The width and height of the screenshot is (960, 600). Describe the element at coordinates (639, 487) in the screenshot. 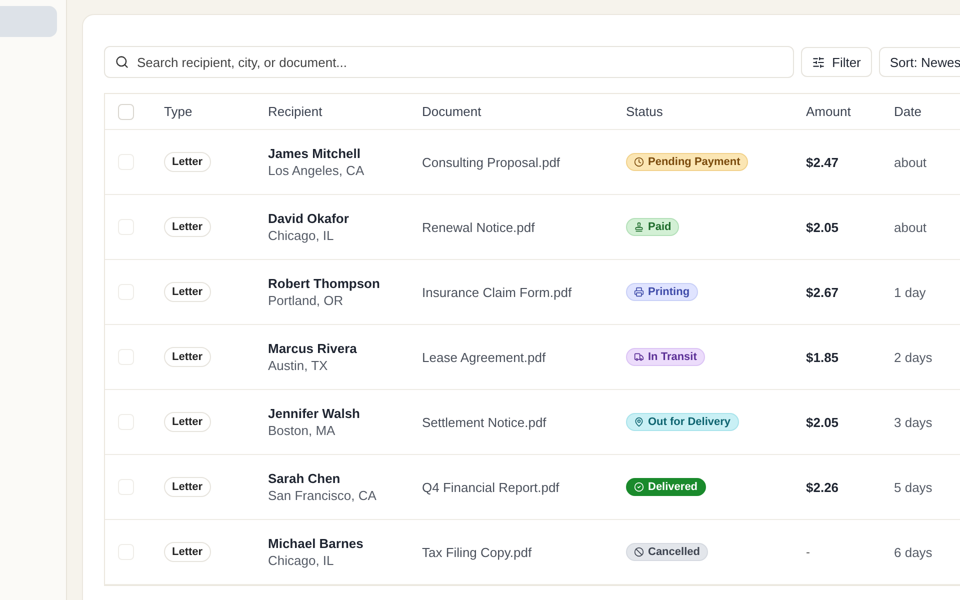

I see `check-circle-icon` at that location.